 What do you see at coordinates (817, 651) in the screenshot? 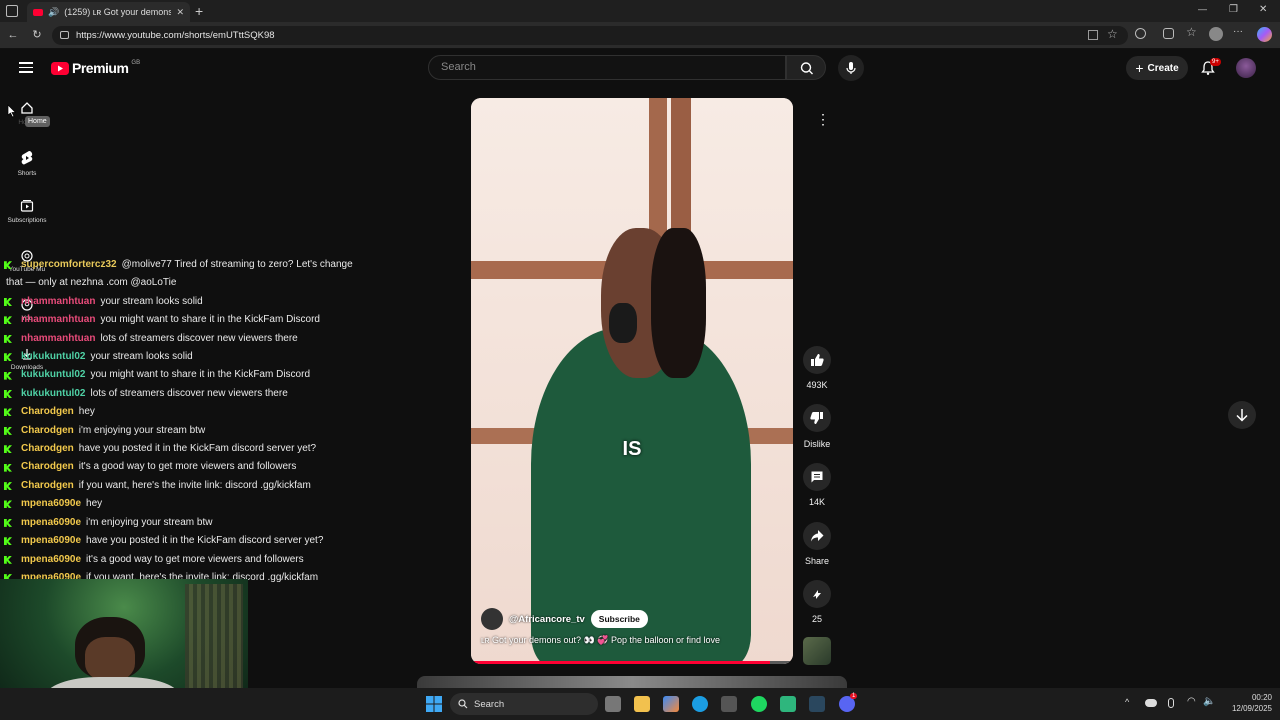
I see `sound-thumbnail` at bounding box center [817, 651].